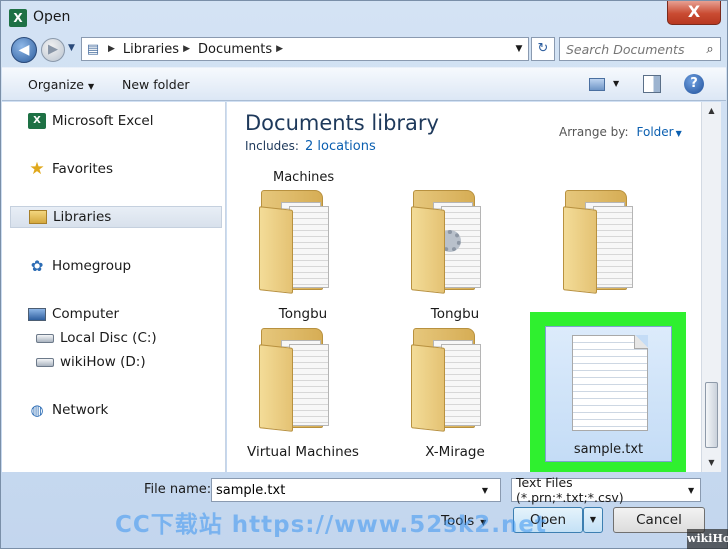  Describe the element at coordinates (305, 49) in the screenshot. I see `address-bar: ▤ ▶ Libraries ▶ Documents ▶ ▼` at that location.